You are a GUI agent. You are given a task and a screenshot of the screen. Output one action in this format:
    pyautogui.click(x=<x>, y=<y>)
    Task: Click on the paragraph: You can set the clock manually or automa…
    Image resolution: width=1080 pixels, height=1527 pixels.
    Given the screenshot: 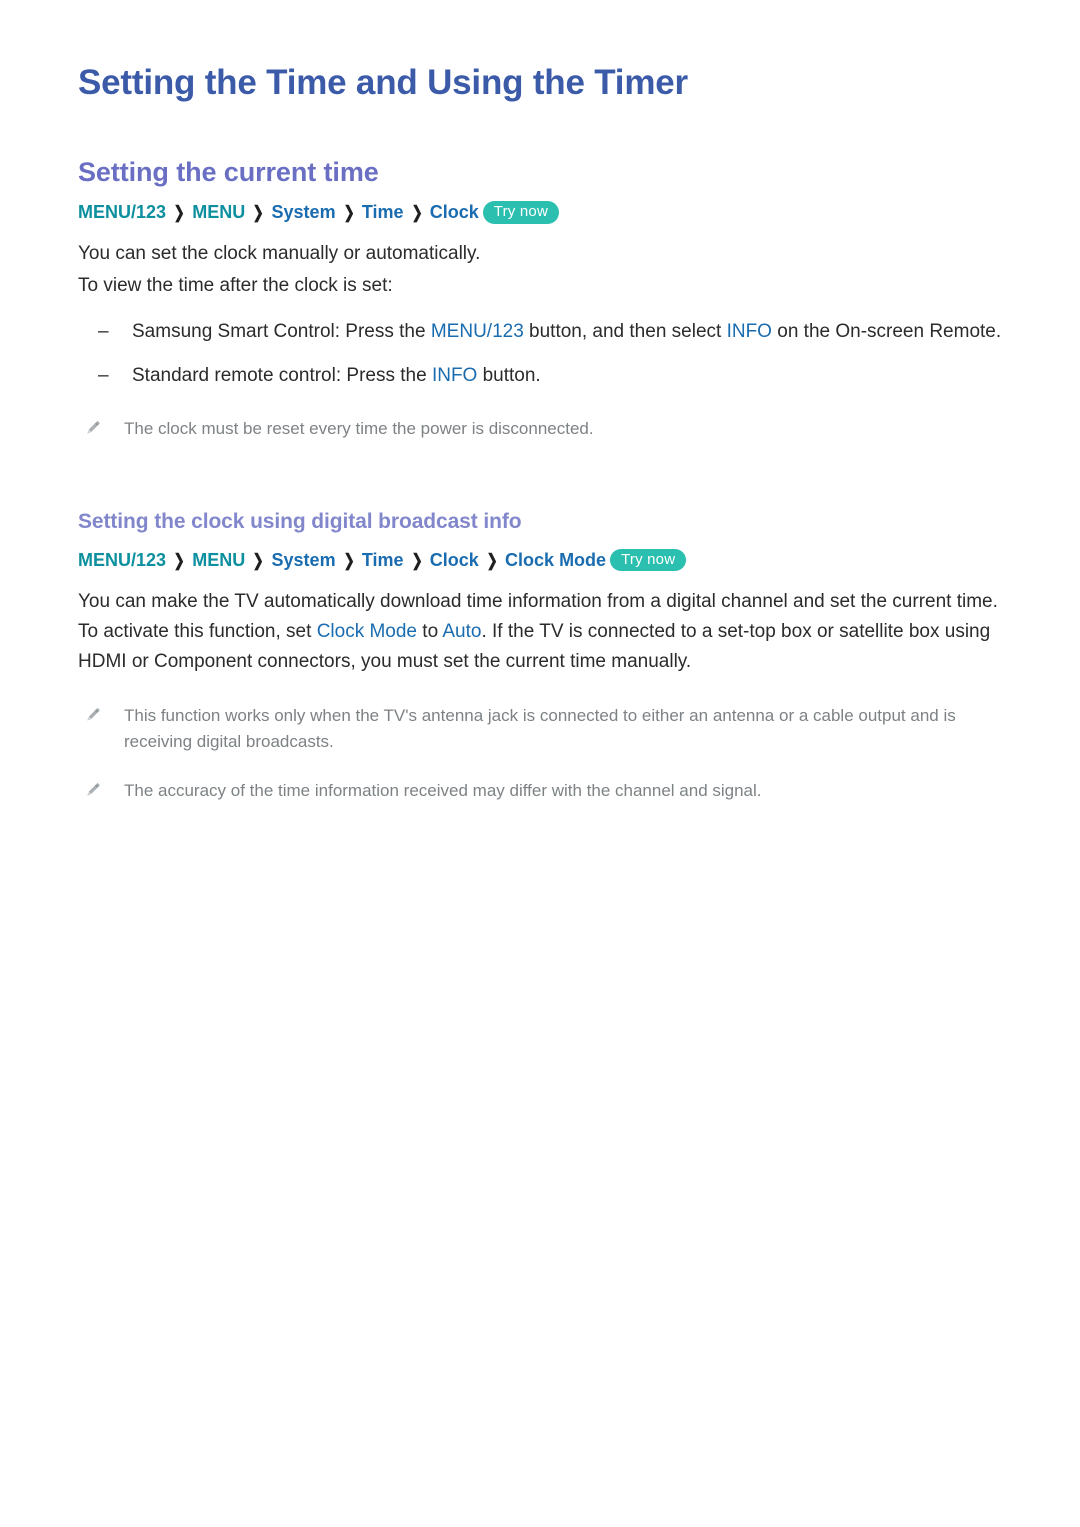 What is the action you would take?
    pyautogui.click(x=279, y=254)
    